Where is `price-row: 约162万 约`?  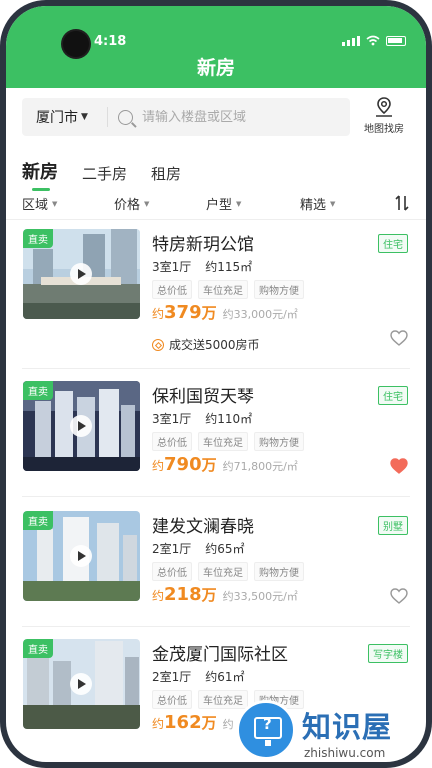 price-row: 约162万 约 is located at coordinates (193, 722).